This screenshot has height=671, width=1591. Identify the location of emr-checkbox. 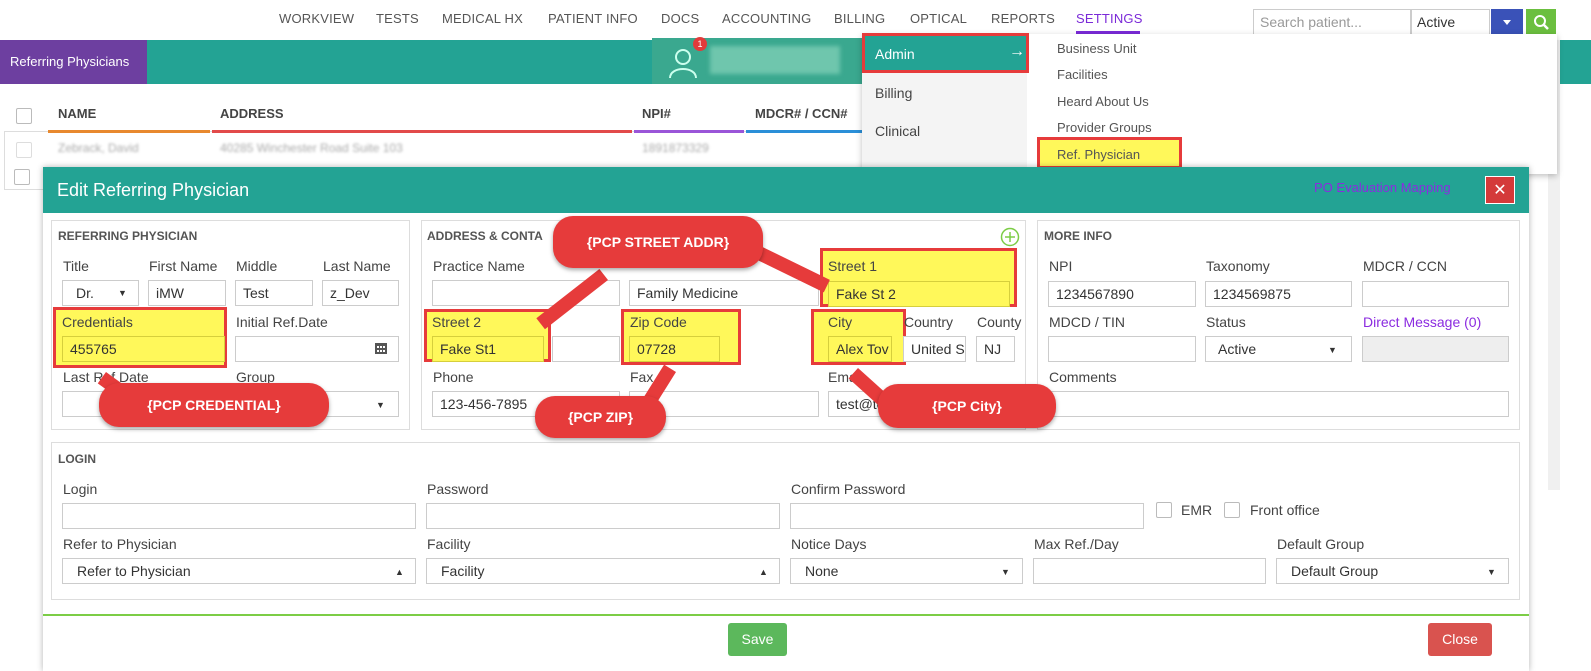
(1164, 510).